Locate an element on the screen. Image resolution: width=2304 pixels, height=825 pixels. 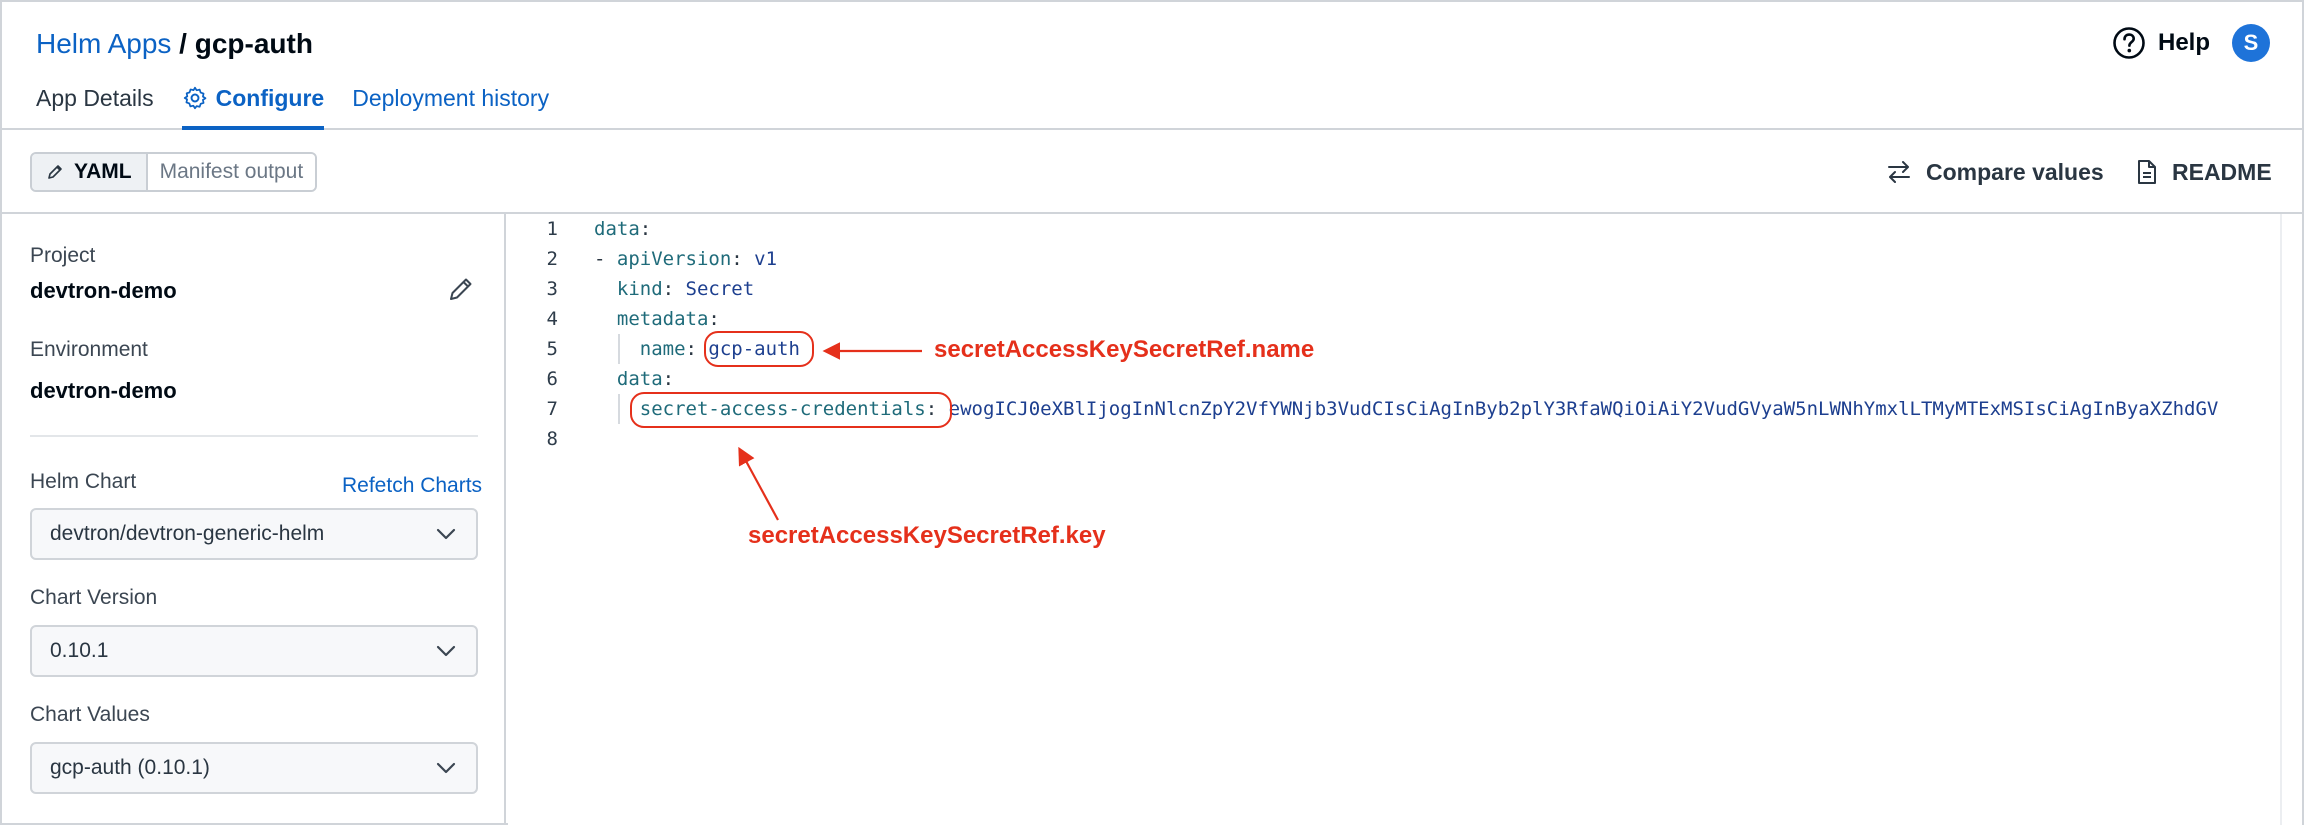
key-annotation-label: secretAccessKeySecretRef.key is located at coordinates (927, 535).